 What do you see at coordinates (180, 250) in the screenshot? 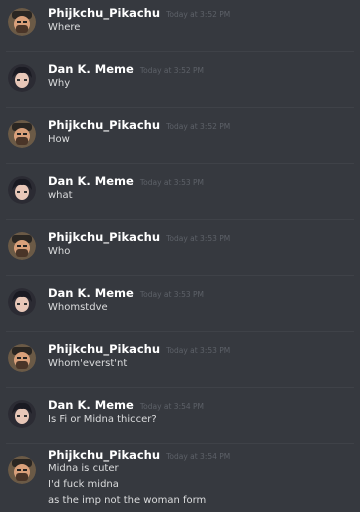
I see `message: Phijkchu_Pikachu Today at 3:53 PM Who` at bounding box center [180, 250].